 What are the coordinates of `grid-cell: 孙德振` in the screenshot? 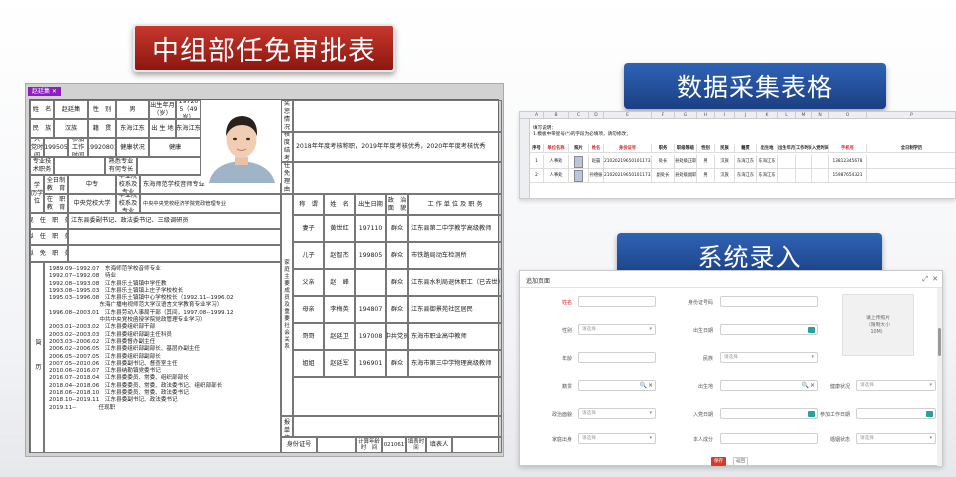 It's located at (596, 176).